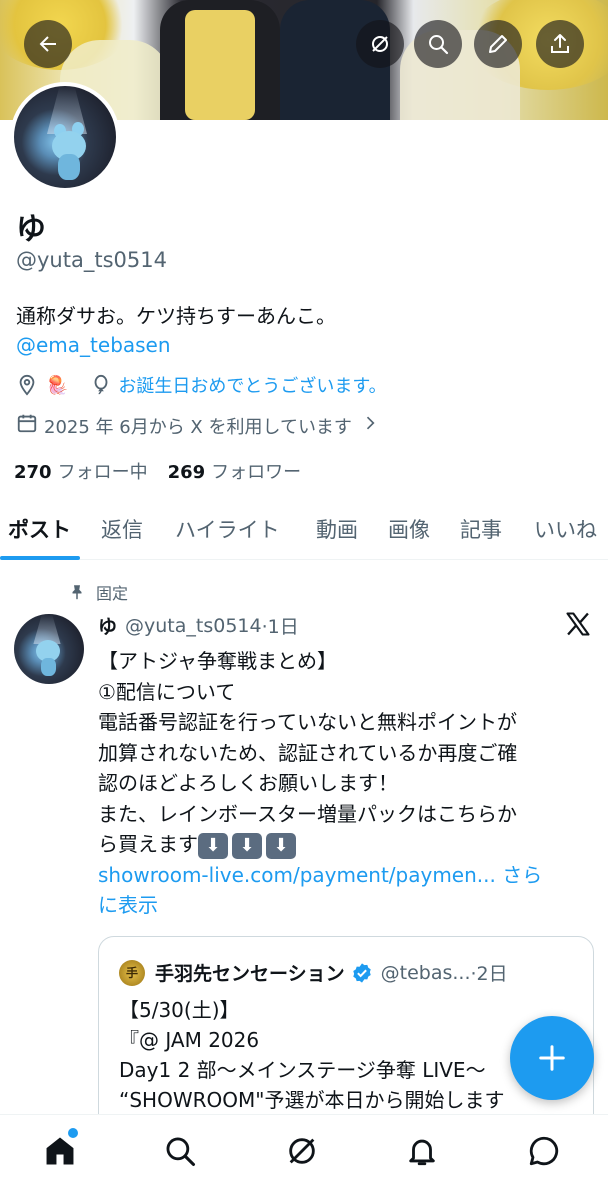  What do you see at coordinates (31, 229) in the screenshot?
I see `profile-name: ゆ` at bounding box center [31, 229].